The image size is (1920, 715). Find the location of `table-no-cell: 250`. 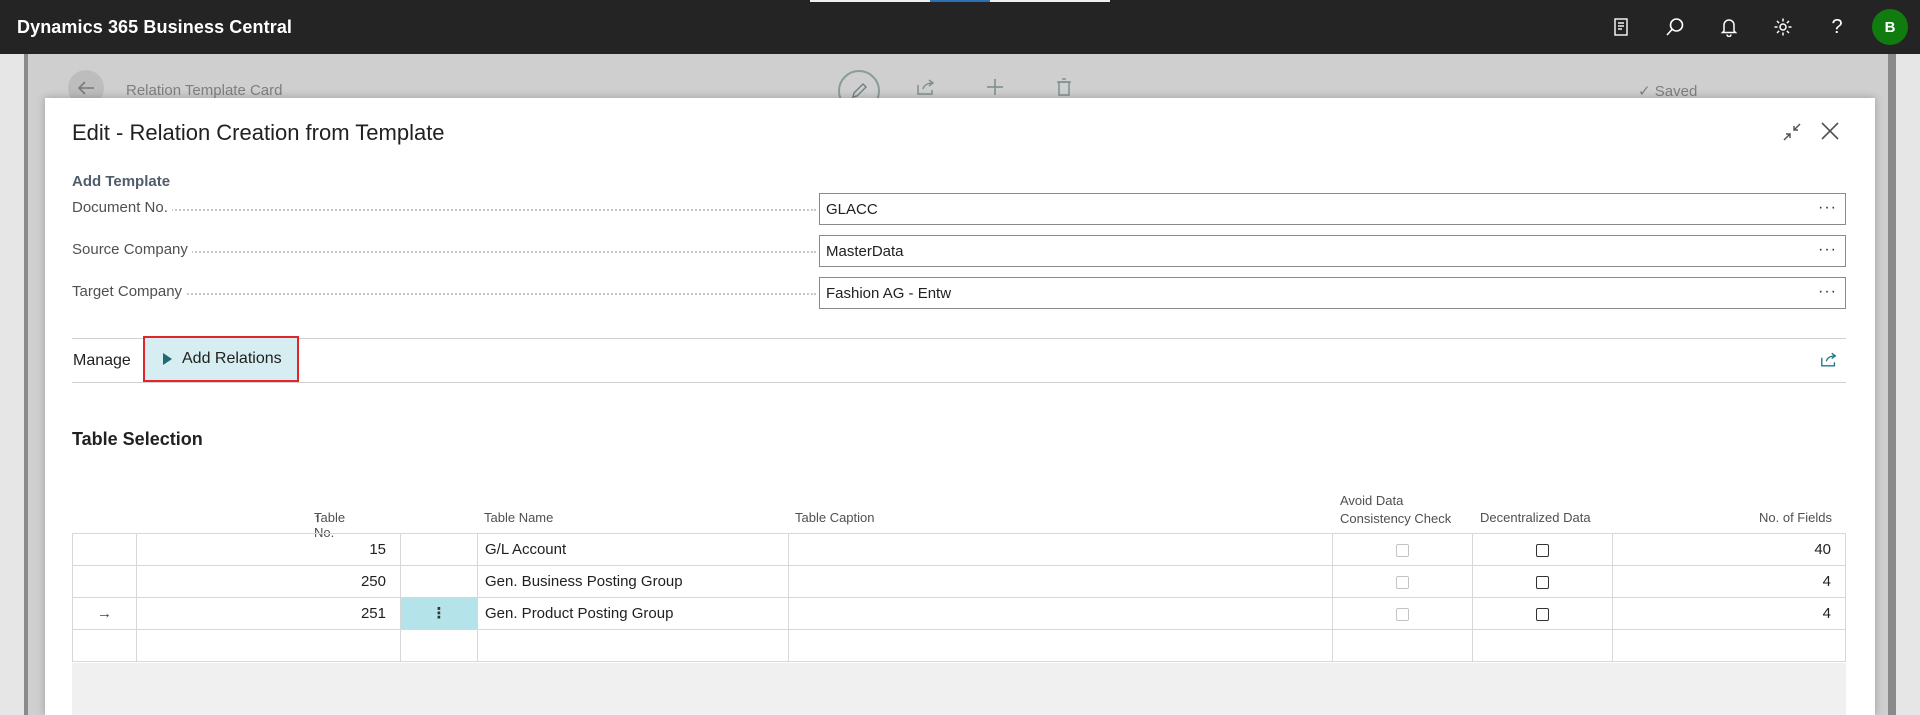

table-no-cell: 250 is located at coordinates (269, 581).